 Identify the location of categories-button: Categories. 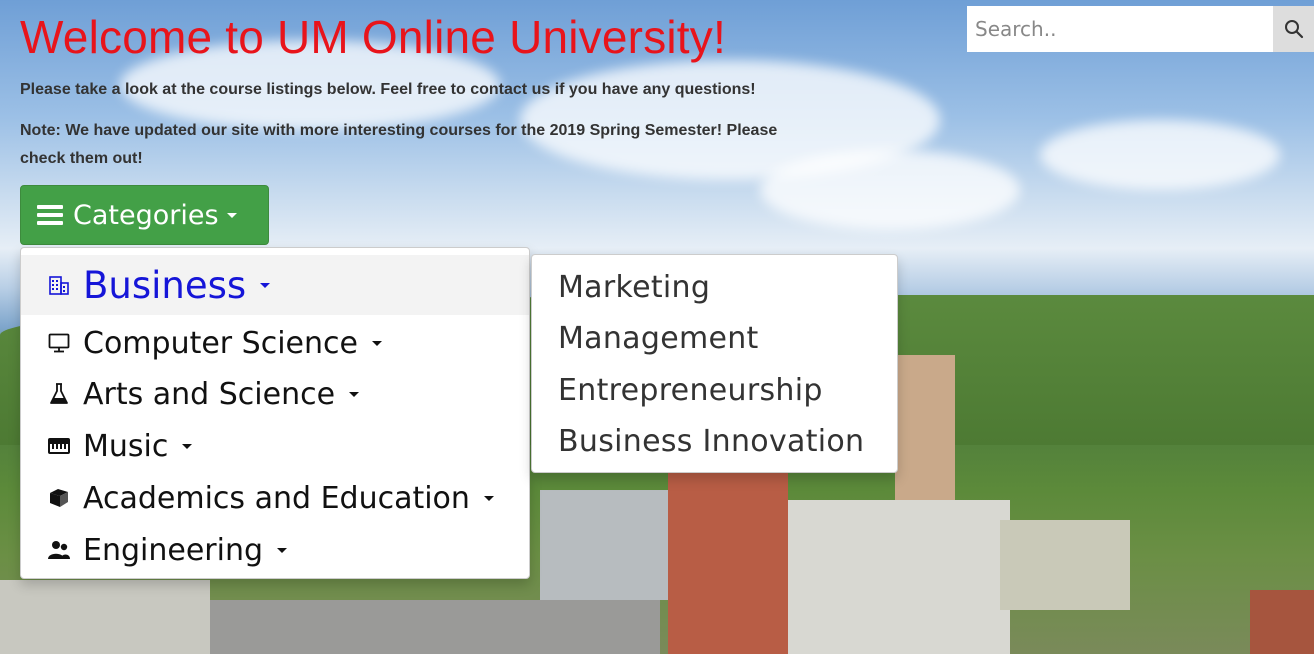
(144, 215).